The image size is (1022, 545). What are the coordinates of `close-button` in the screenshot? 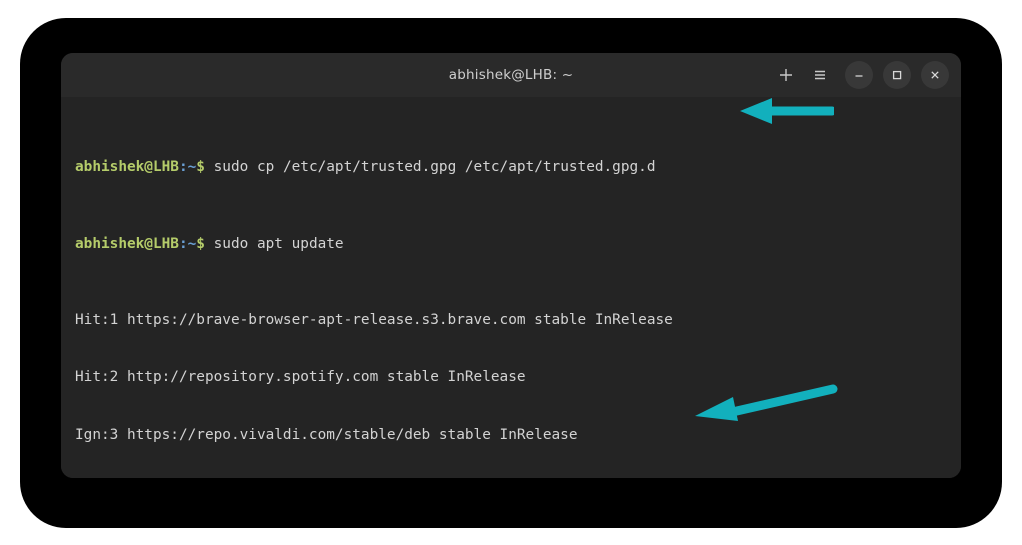 It's located at (935, 75).